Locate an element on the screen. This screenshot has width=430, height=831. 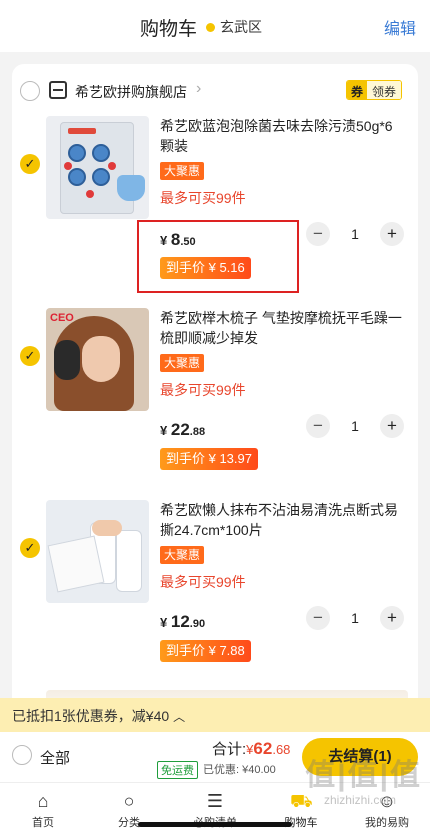
tab-home: ⌂ 首页 is located at coordinates (43, 807).